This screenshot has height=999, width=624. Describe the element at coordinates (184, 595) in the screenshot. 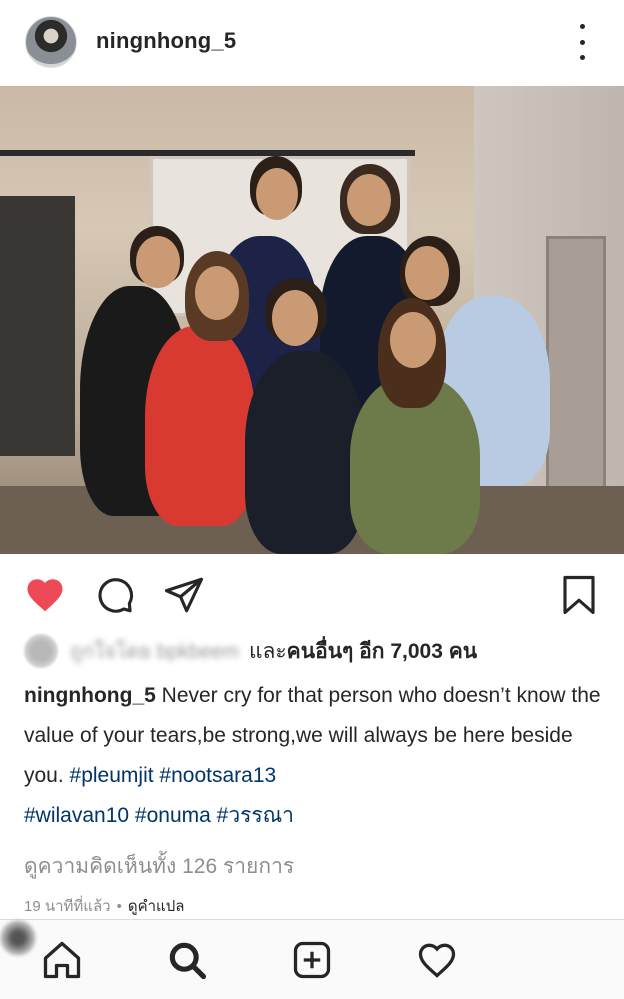

I see `share-icon` at that location.